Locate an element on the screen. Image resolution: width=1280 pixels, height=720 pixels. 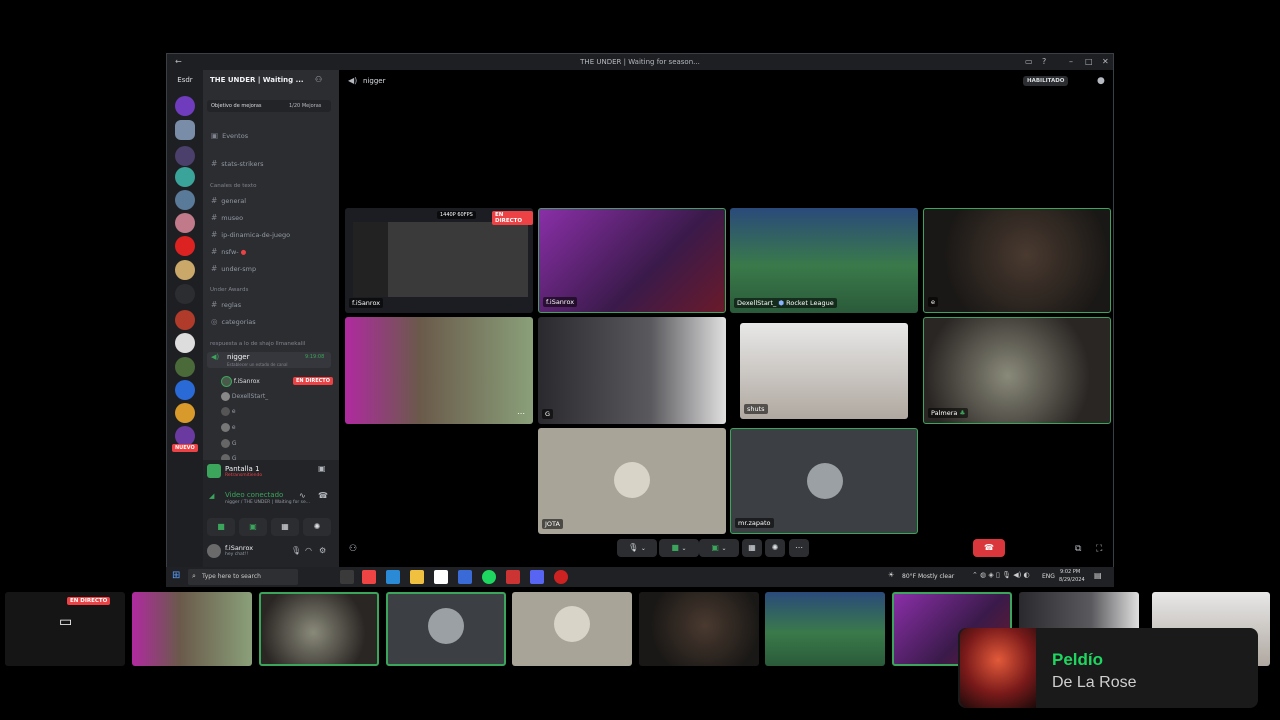
channel-item: # ip-dinamica-de-juego is located at coordinates (250, 234).